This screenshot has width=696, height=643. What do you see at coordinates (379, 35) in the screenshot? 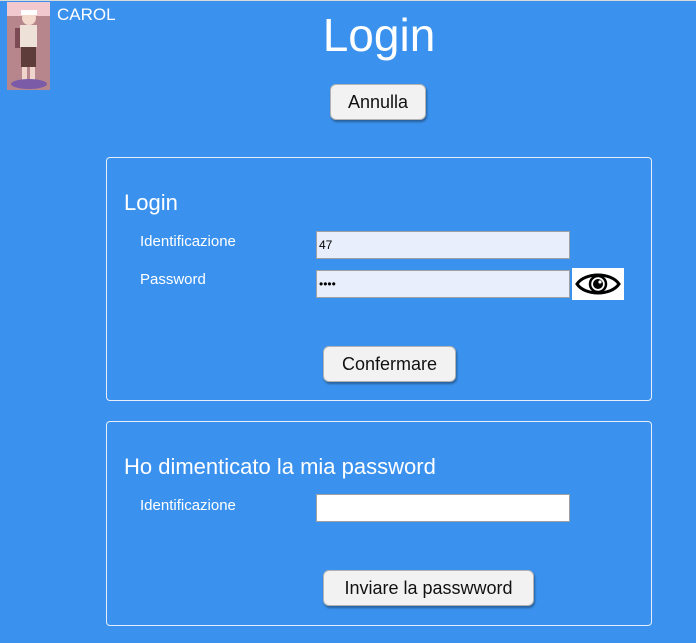
I see `page-title: Login` at bounding box center [379, 35].